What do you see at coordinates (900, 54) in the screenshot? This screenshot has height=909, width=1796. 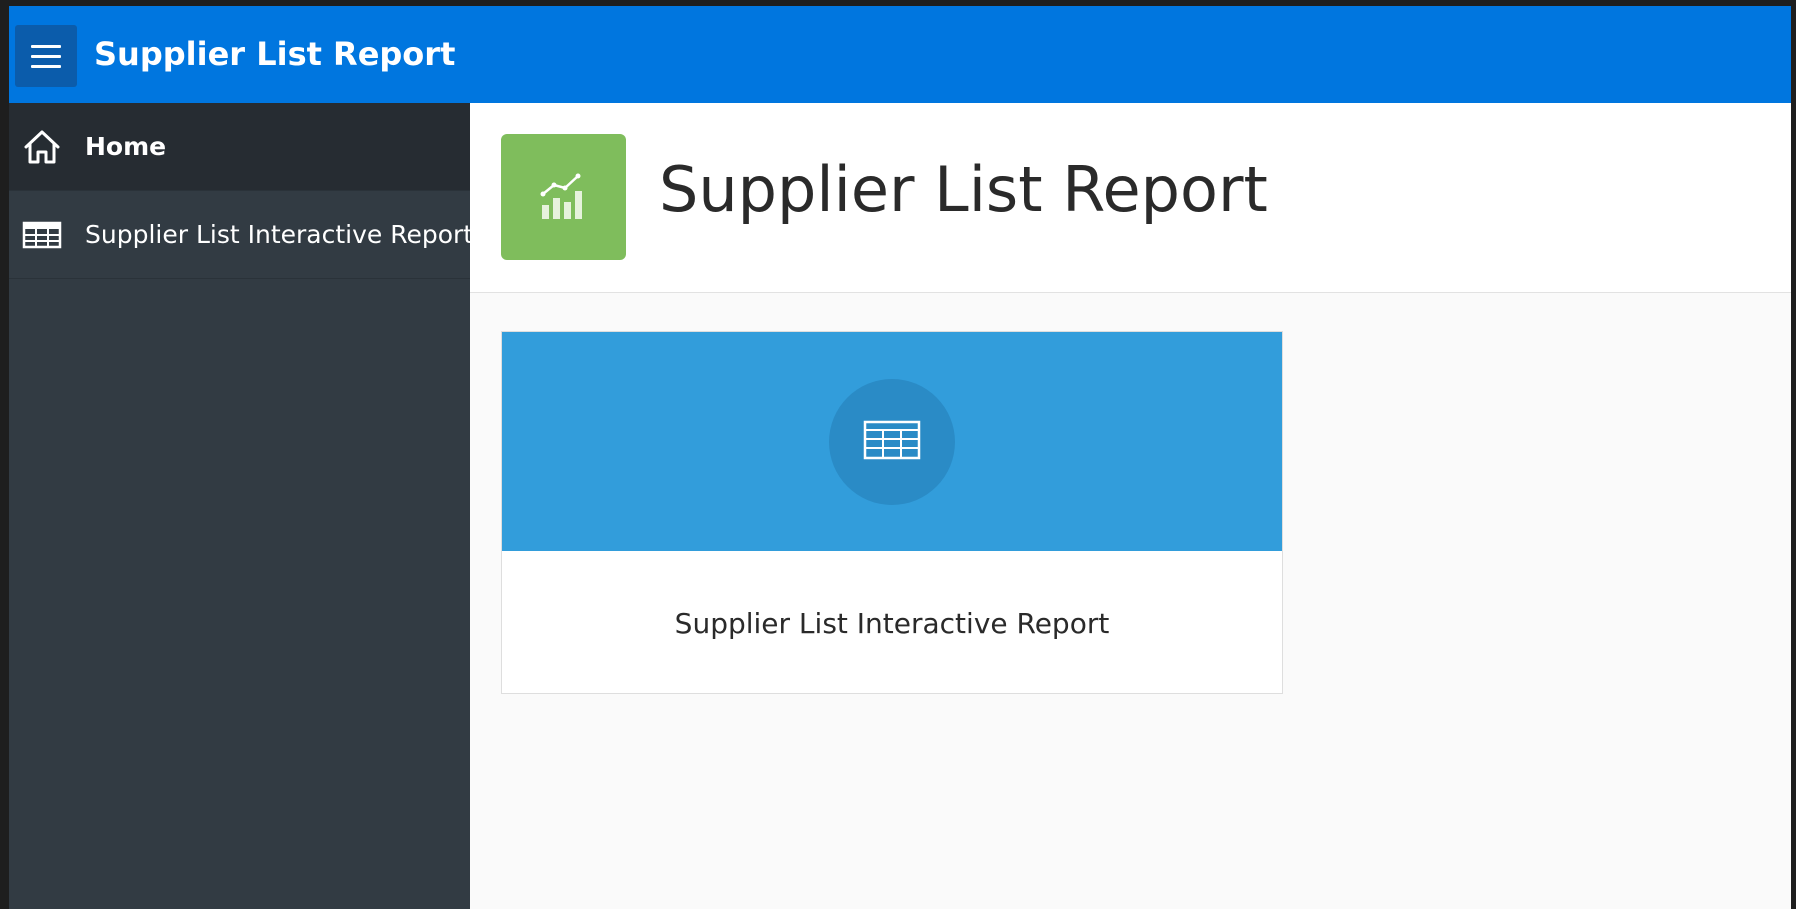 I see `top-header: Supplier List Report` at bounding box center [900, 54].